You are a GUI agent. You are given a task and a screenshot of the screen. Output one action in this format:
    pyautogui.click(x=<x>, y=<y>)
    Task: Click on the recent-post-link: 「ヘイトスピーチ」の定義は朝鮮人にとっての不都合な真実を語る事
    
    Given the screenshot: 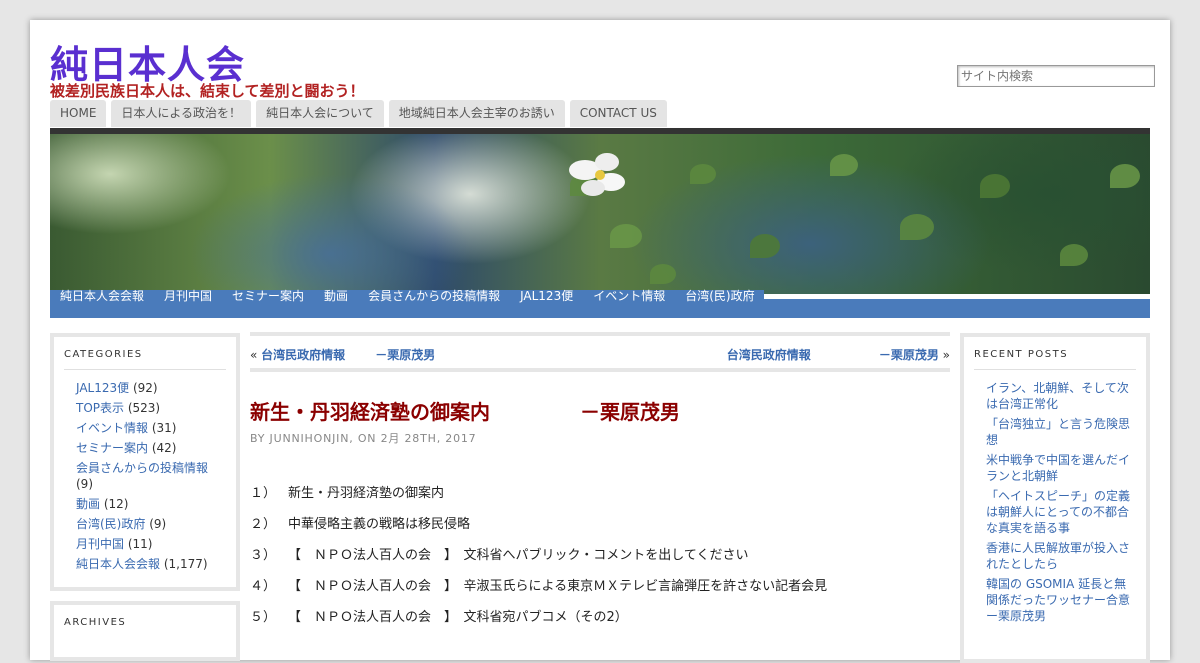 What is the action you would take?
    pyautogui.click(x=1058, y=512)
    